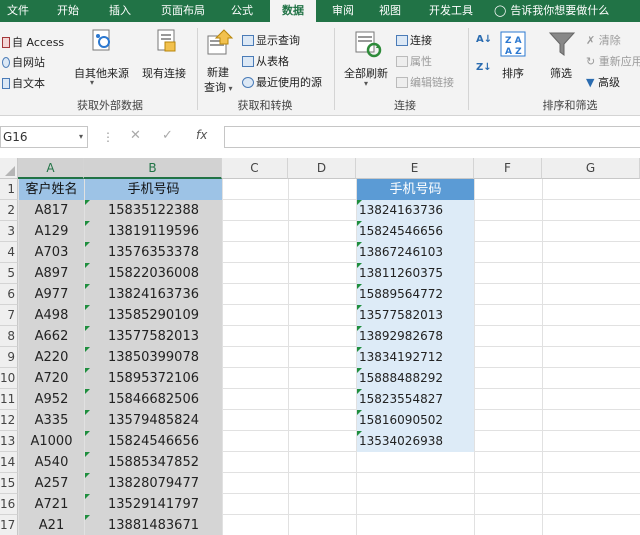 Image resolution: width=640 pixels, height=535 pixels. I want to click on column-header-b: B, so click(153, 168).